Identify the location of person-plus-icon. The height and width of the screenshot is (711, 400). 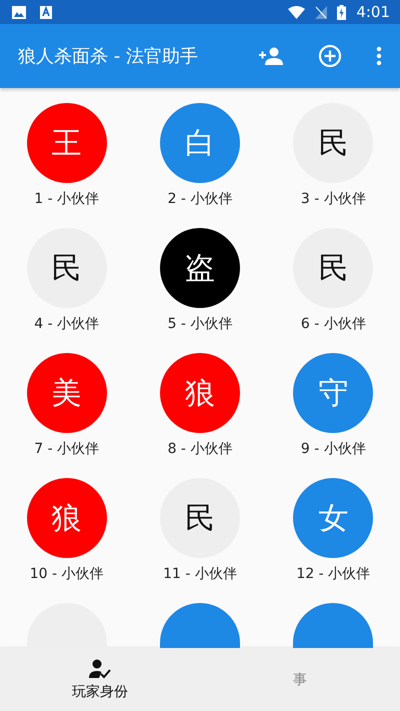
(271, 56).